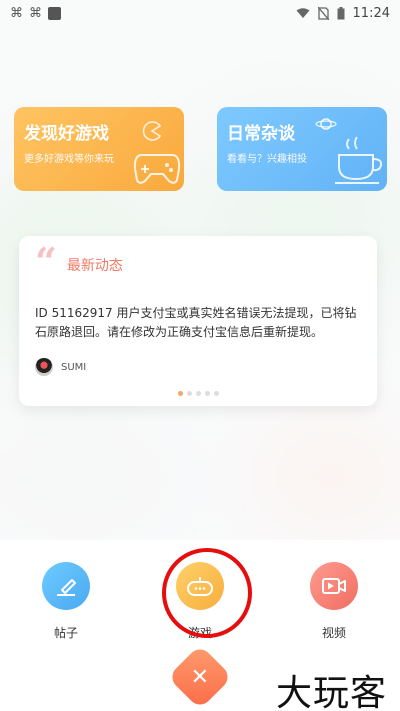  I want to click on status-bar: ⌘ ⌘ 11:24, so click(200, 13).